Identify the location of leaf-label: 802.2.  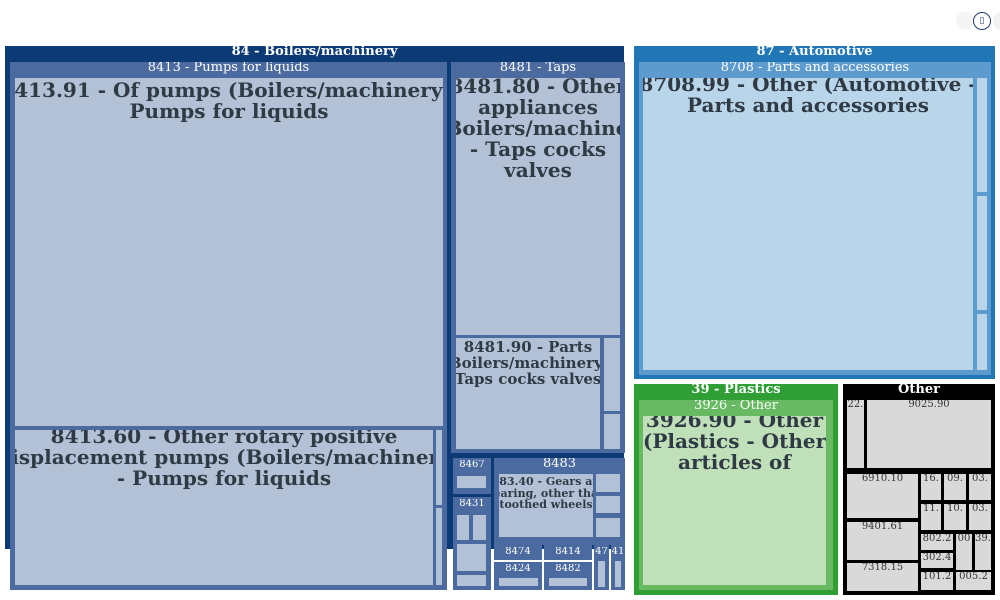
(937, 539).